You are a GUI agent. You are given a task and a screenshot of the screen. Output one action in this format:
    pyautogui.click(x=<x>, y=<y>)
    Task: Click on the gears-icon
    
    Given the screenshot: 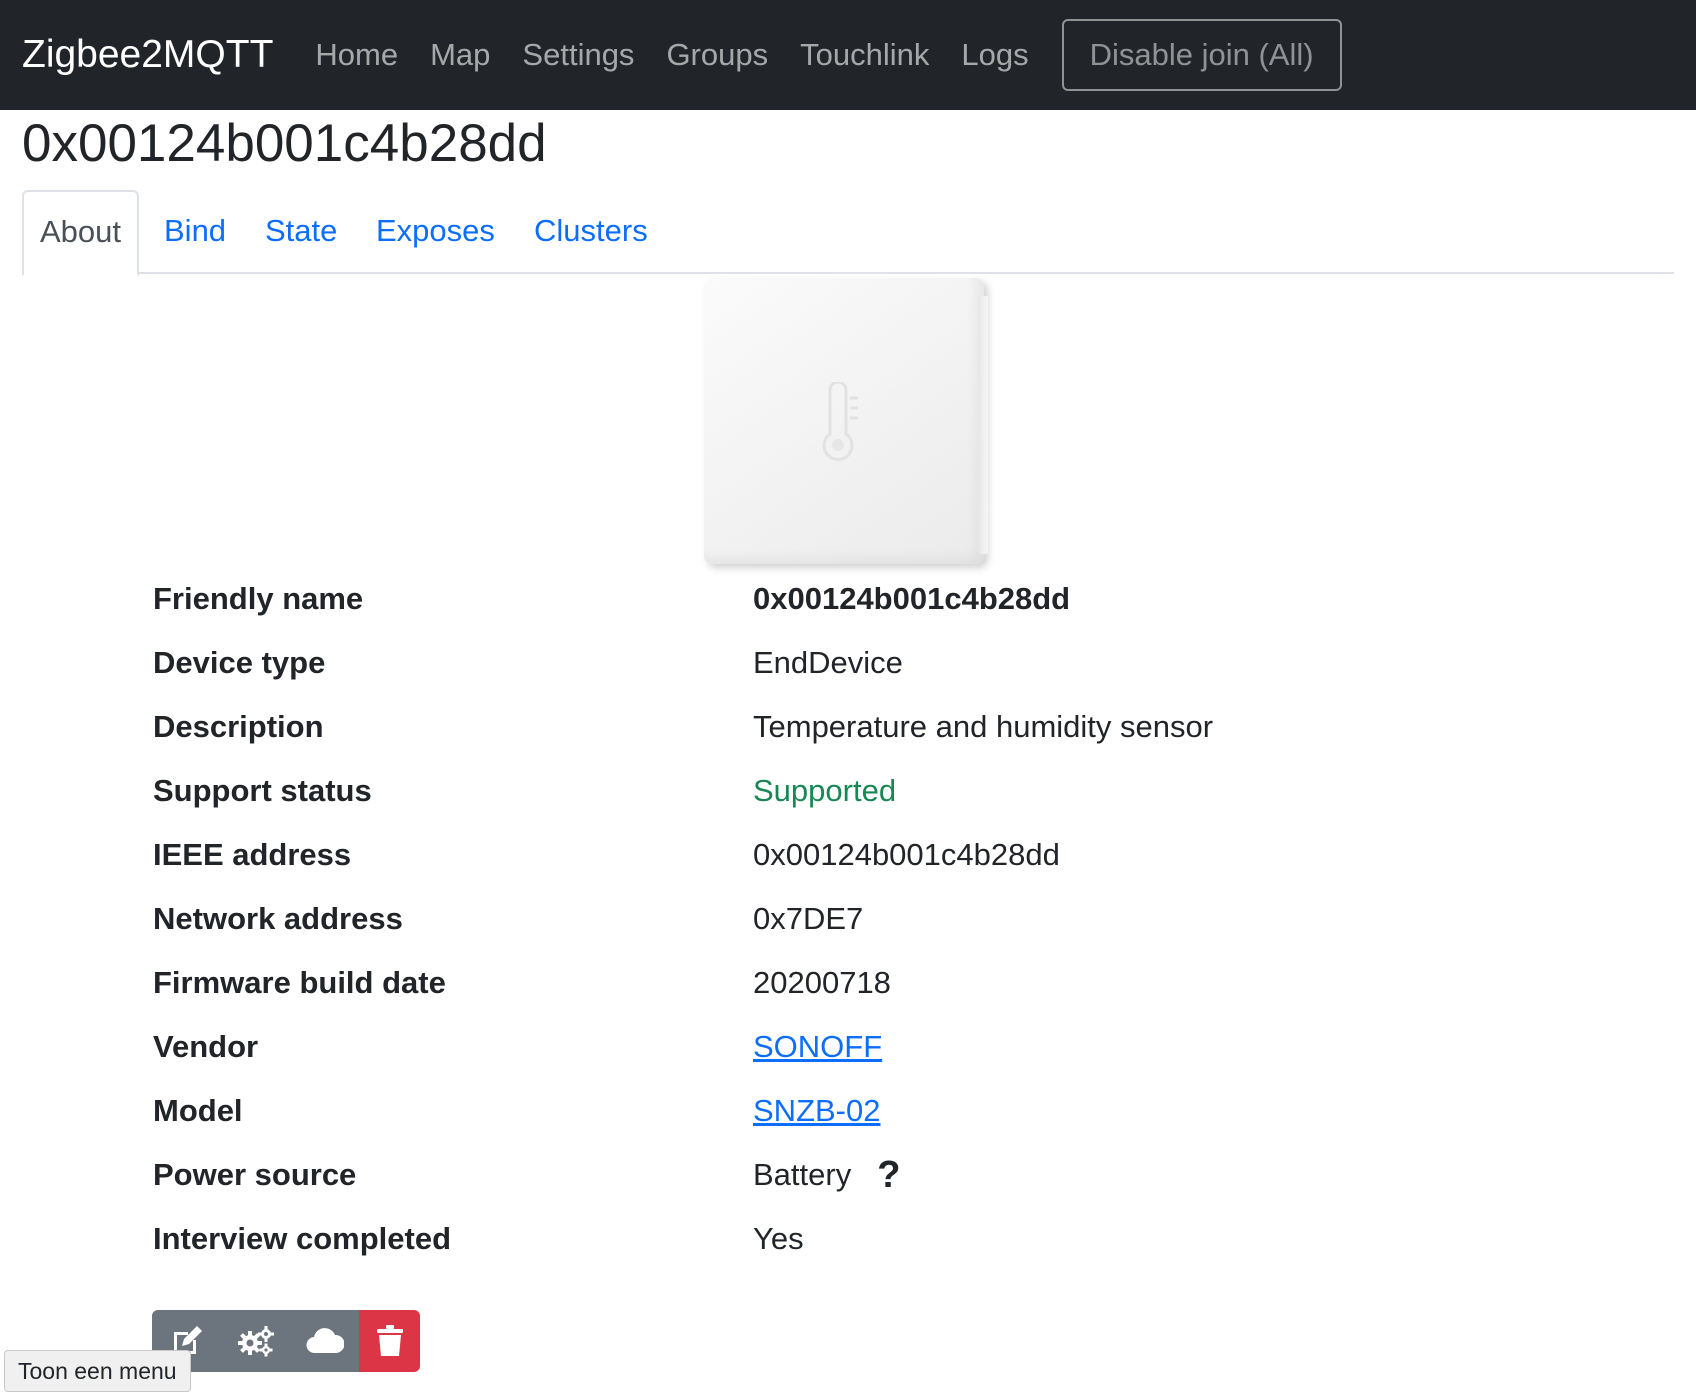 What is the action you would take?
    pyautogui.click(x=255, y=1341)
    